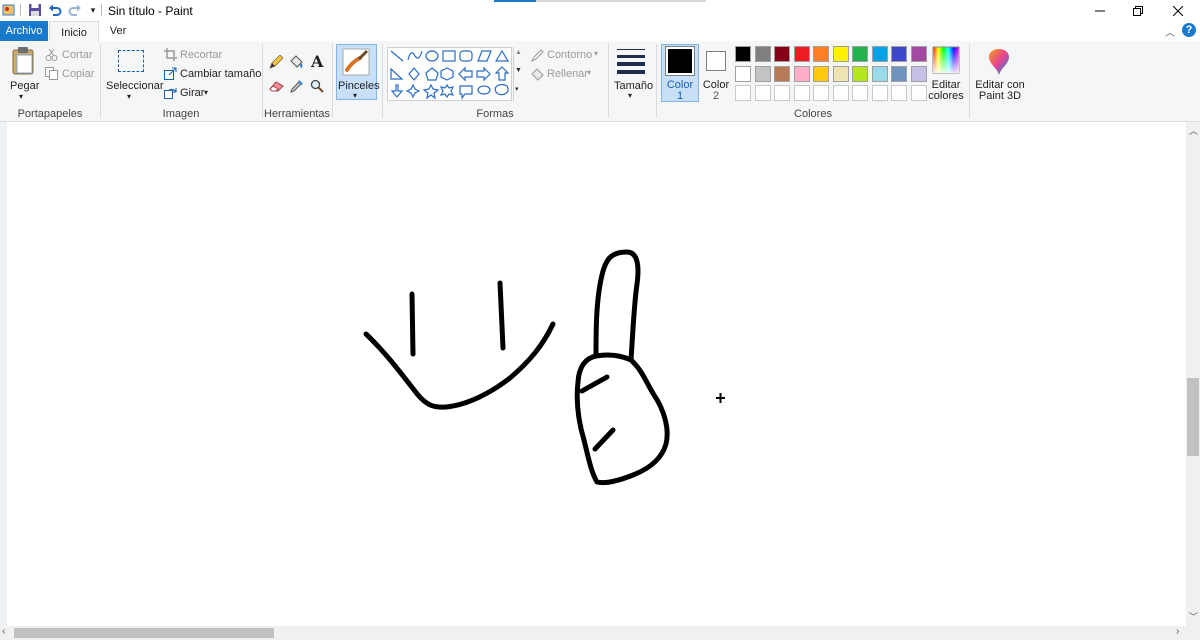 The width and height of the screenshot is (1200, 640). Describe the element at coordinates (144, 633) in the screenshot. I see `horizontal-scroll-thumb` at that location.